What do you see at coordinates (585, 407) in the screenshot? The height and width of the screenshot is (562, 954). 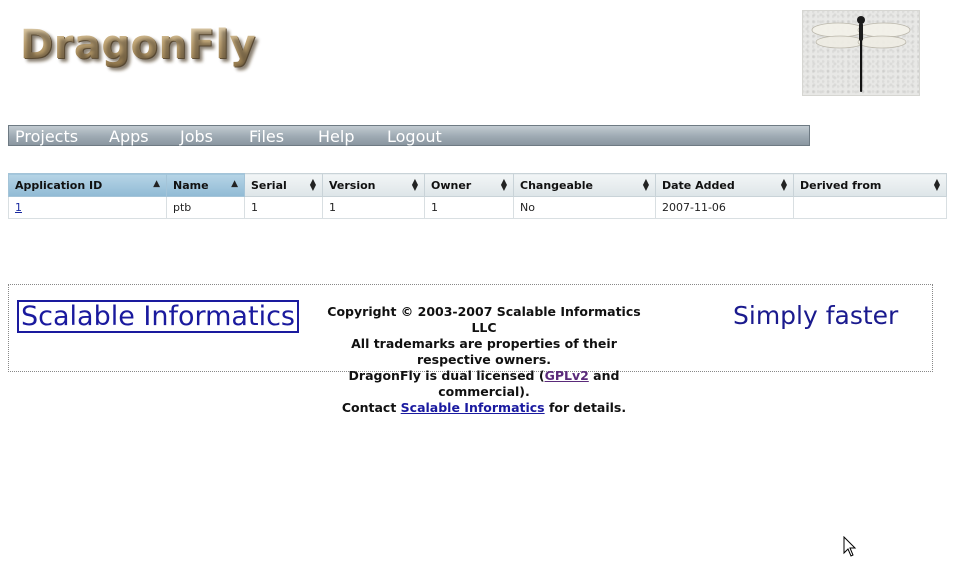 I see `contact-text-post: for details.` at bounding box center [585, 407].